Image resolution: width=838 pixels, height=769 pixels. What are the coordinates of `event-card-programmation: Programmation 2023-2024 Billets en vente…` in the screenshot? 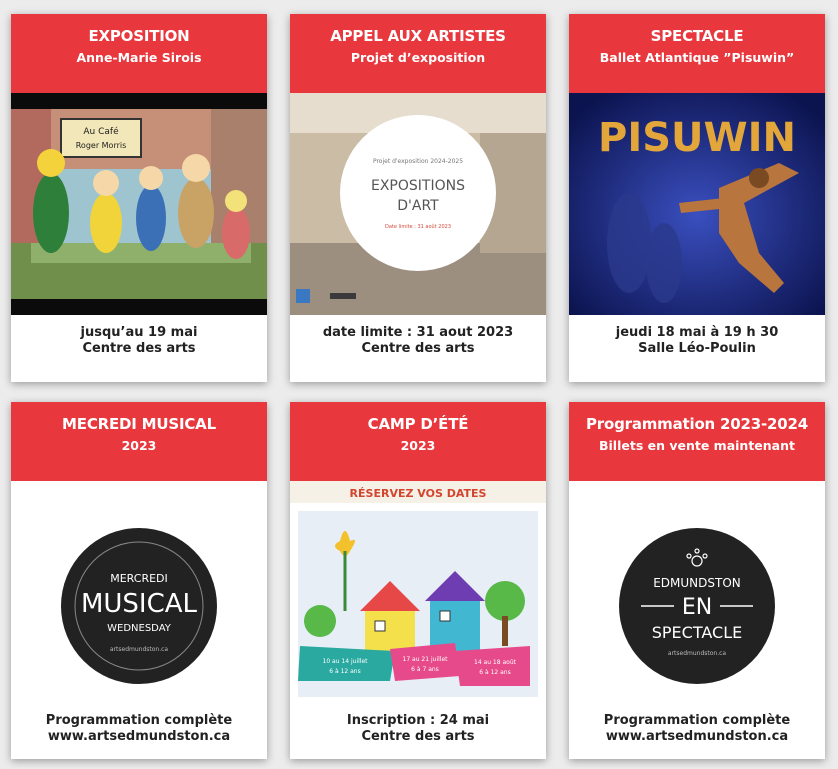 It's located at (697, 580).